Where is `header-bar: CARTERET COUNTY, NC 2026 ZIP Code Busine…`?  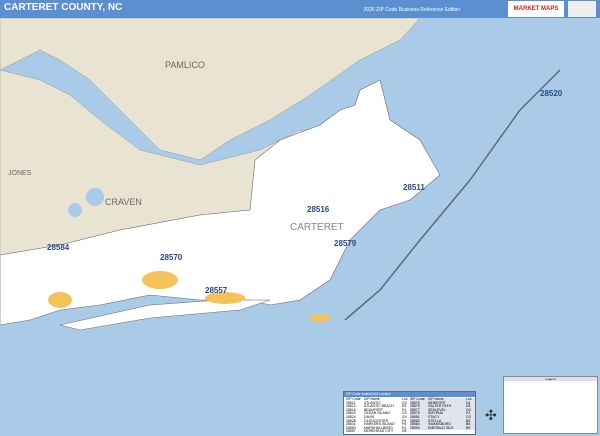
header-bar: CARTERET COUNTY, NC 2026 ZIP Code Busine… is located at coordinates (300, 9).